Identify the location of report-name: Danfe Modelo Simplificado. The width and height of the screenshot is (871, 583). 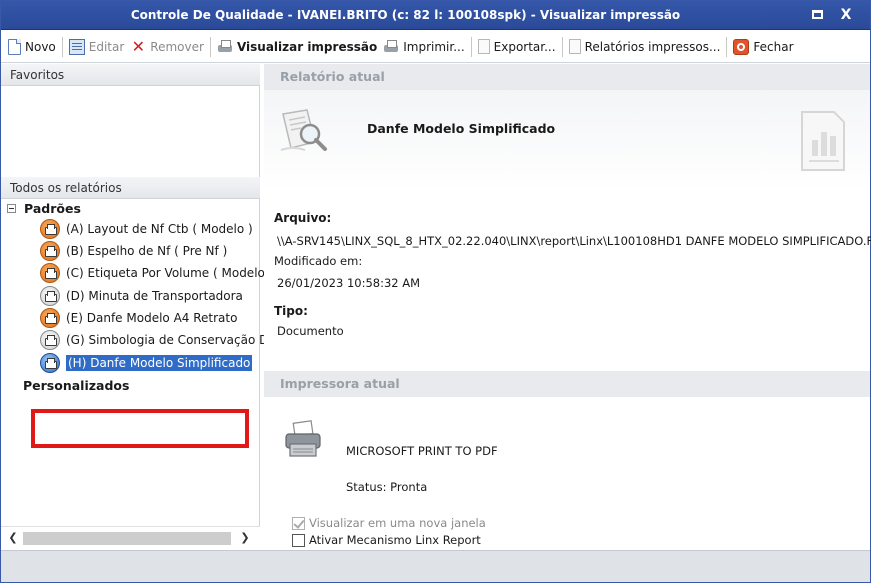
(461, 128).